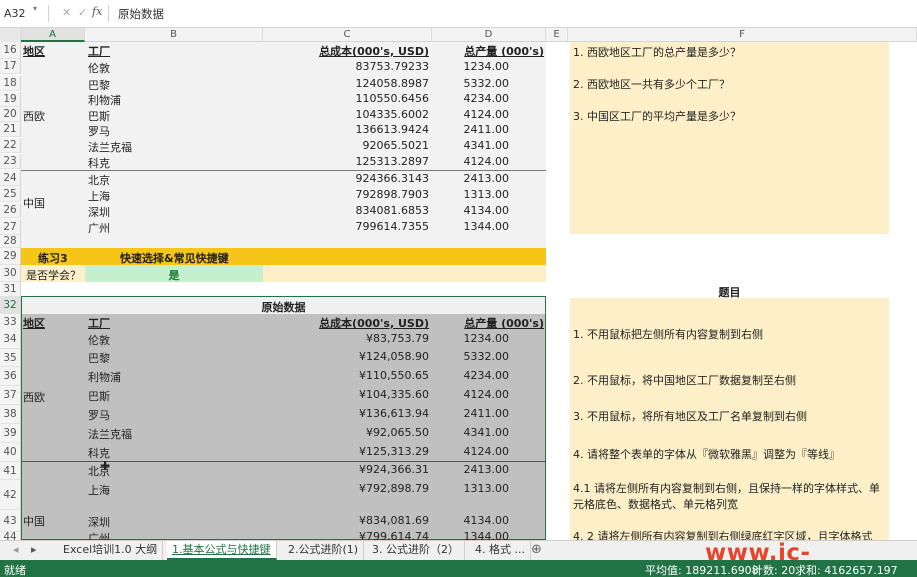 Image resolution: width=917 pixels, height=577 pixels. Describe the element at coordinates (458, 14) in the screenshot. I see `formula-bar: A32 ▾ ✕ ✓ fx 原始数据` at that location.